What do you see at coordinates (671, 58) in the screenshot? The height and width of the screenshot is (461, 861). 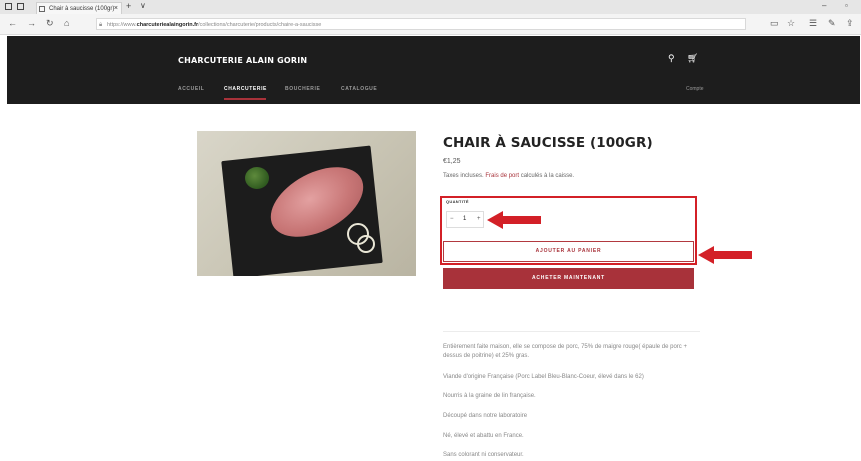 I see `search-icon: ⚲` at bounding box center [671, 58].